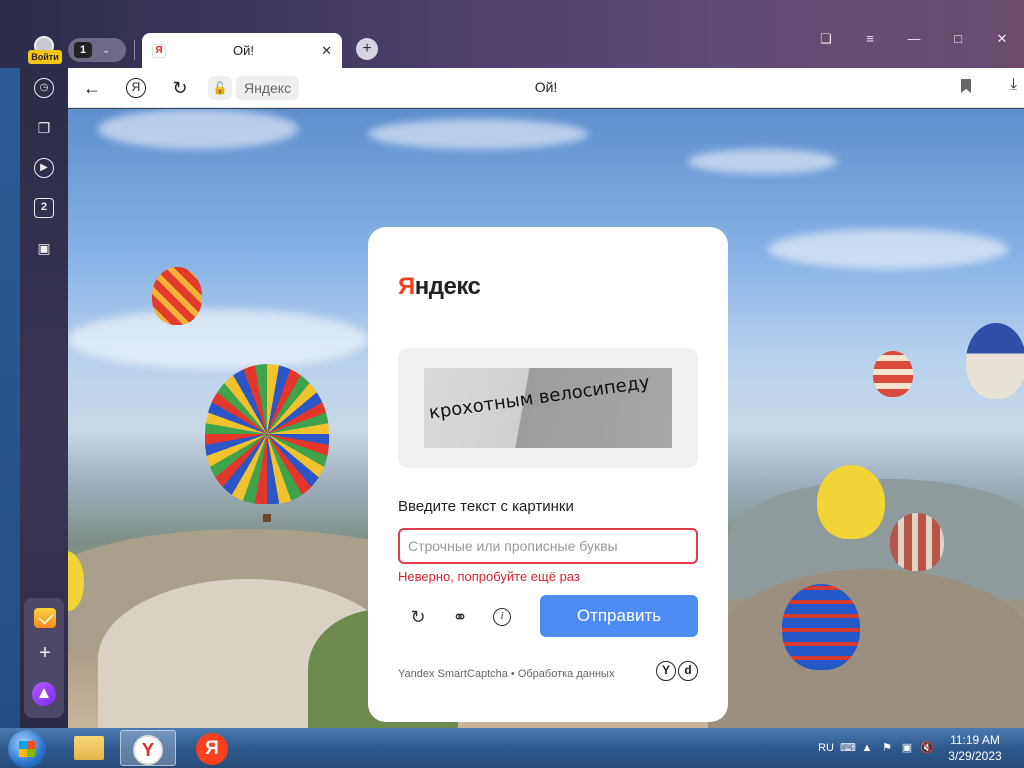 The image size is (1024, 768). What do you see at coordinates (958, 39) in the screenshot?
I see `maximize-button: □` at bounding box center [958, 39].